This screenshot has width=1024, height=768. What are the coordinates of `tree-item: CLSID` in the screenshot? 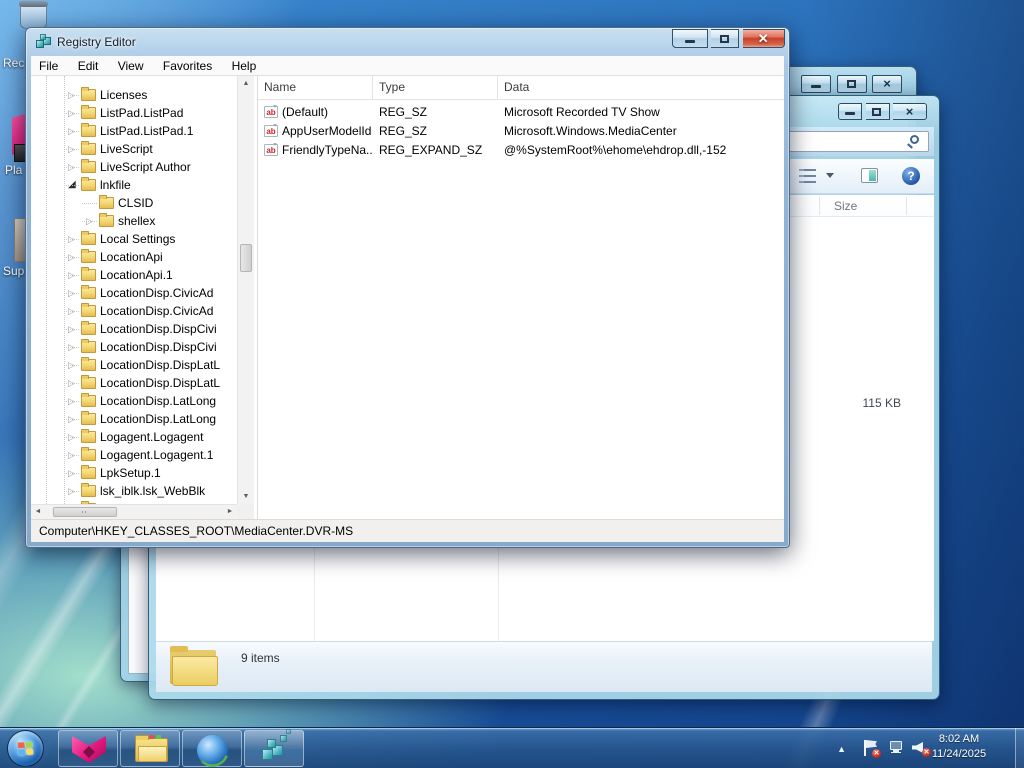 It's located at (134, 203).